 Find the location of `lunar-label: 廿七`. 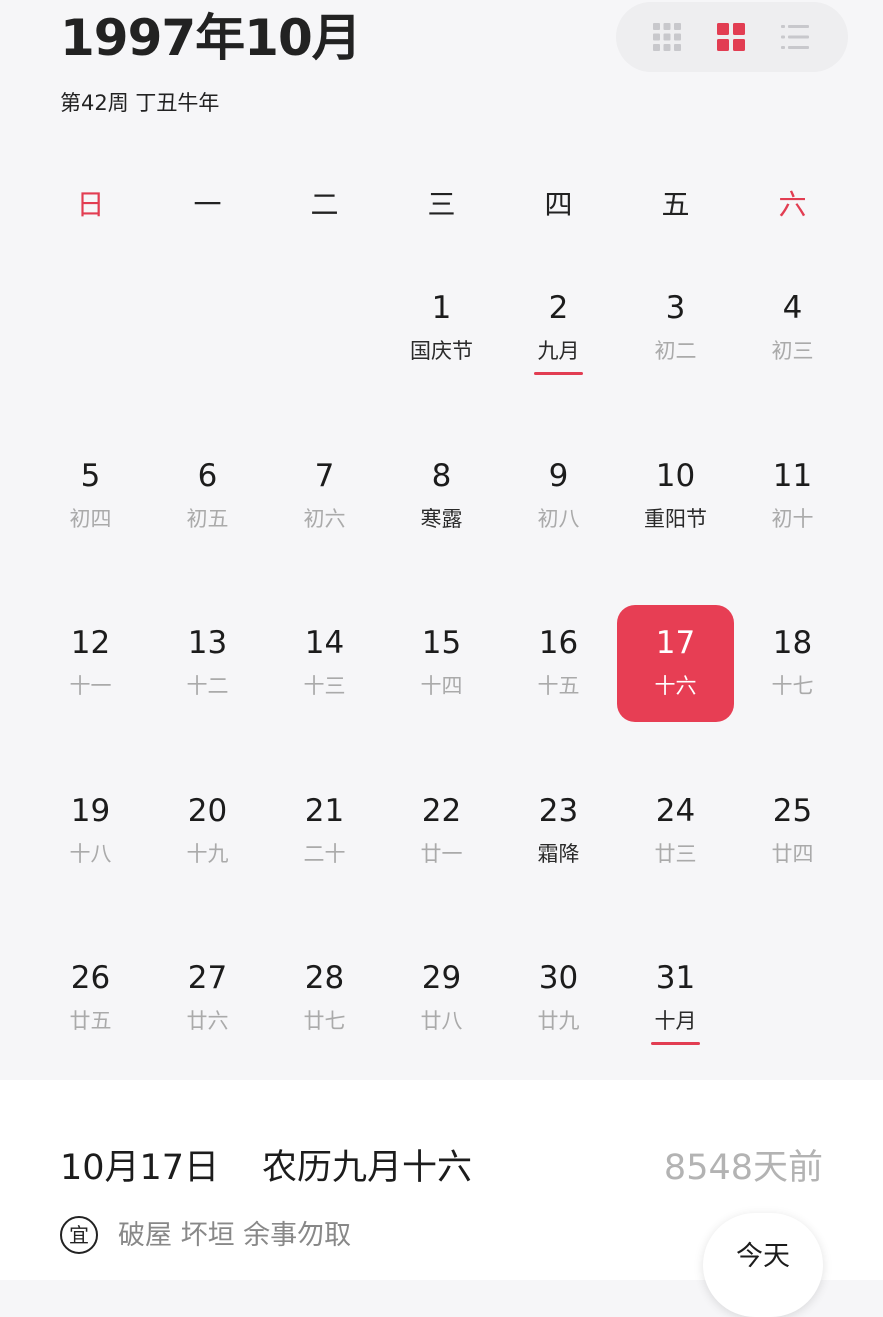

lunar-label: 廿七 is located at coordinates (324, 1021).